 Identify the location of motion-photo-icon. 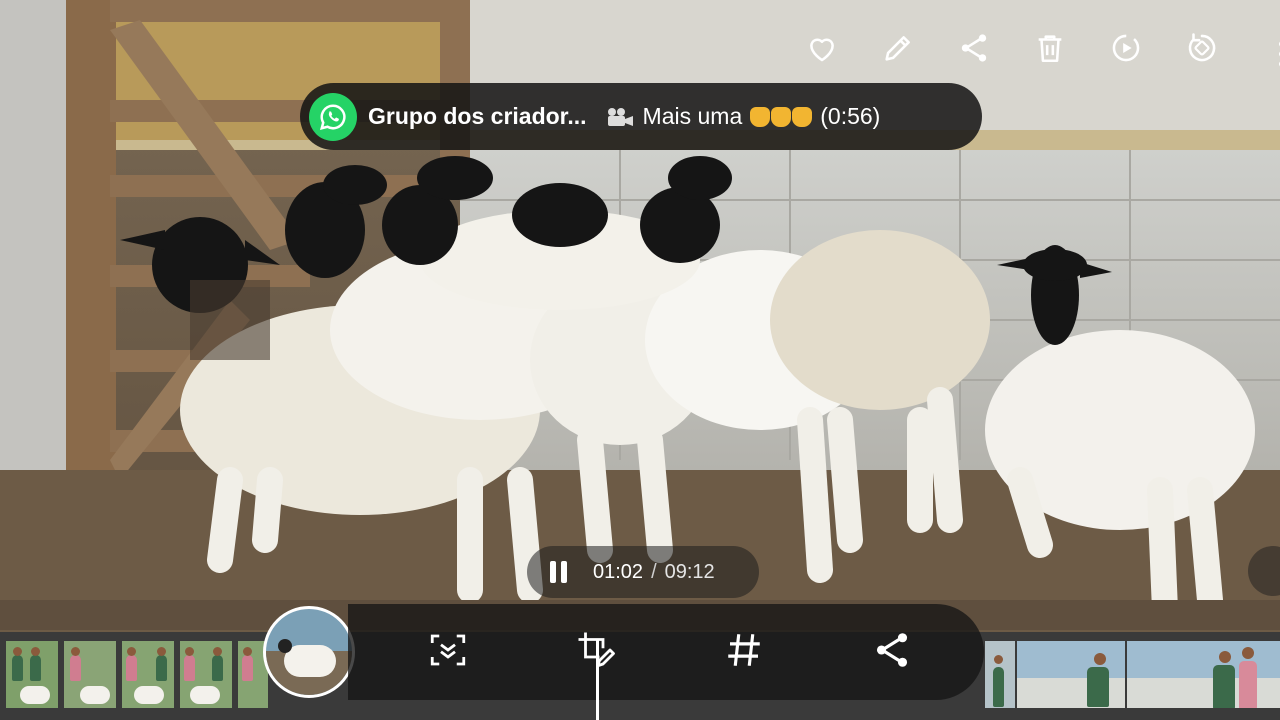
(1126, 48).